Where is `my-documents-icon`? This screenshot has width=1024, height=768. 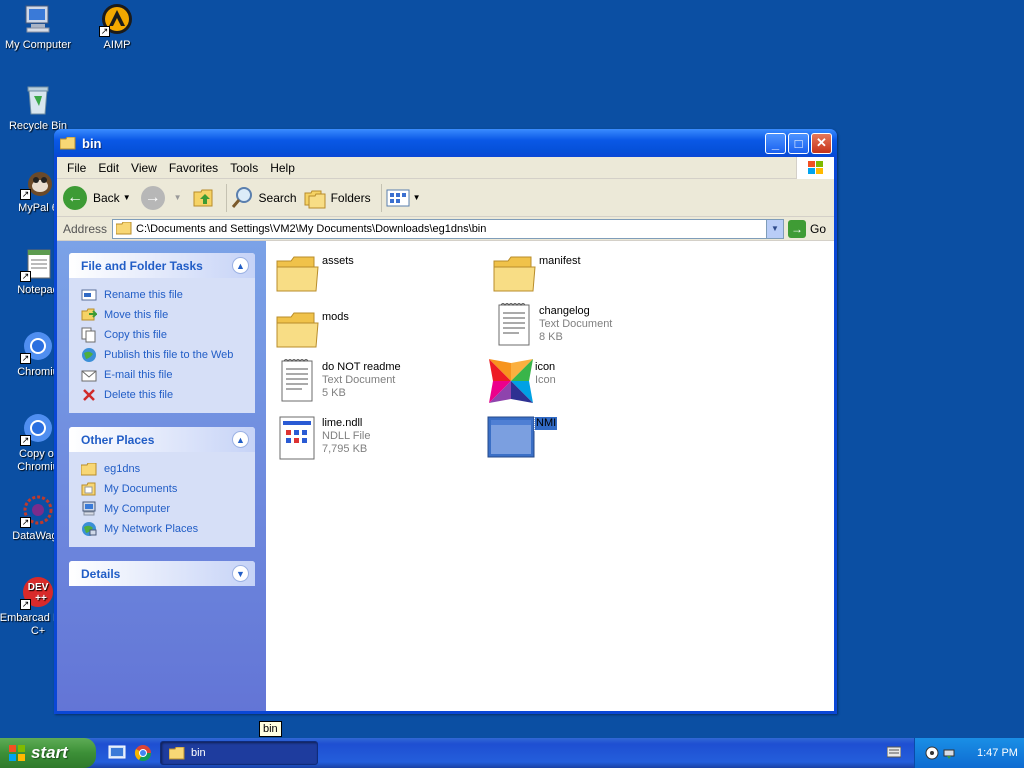
my-documents-icon is located at coordinates (89, 489).